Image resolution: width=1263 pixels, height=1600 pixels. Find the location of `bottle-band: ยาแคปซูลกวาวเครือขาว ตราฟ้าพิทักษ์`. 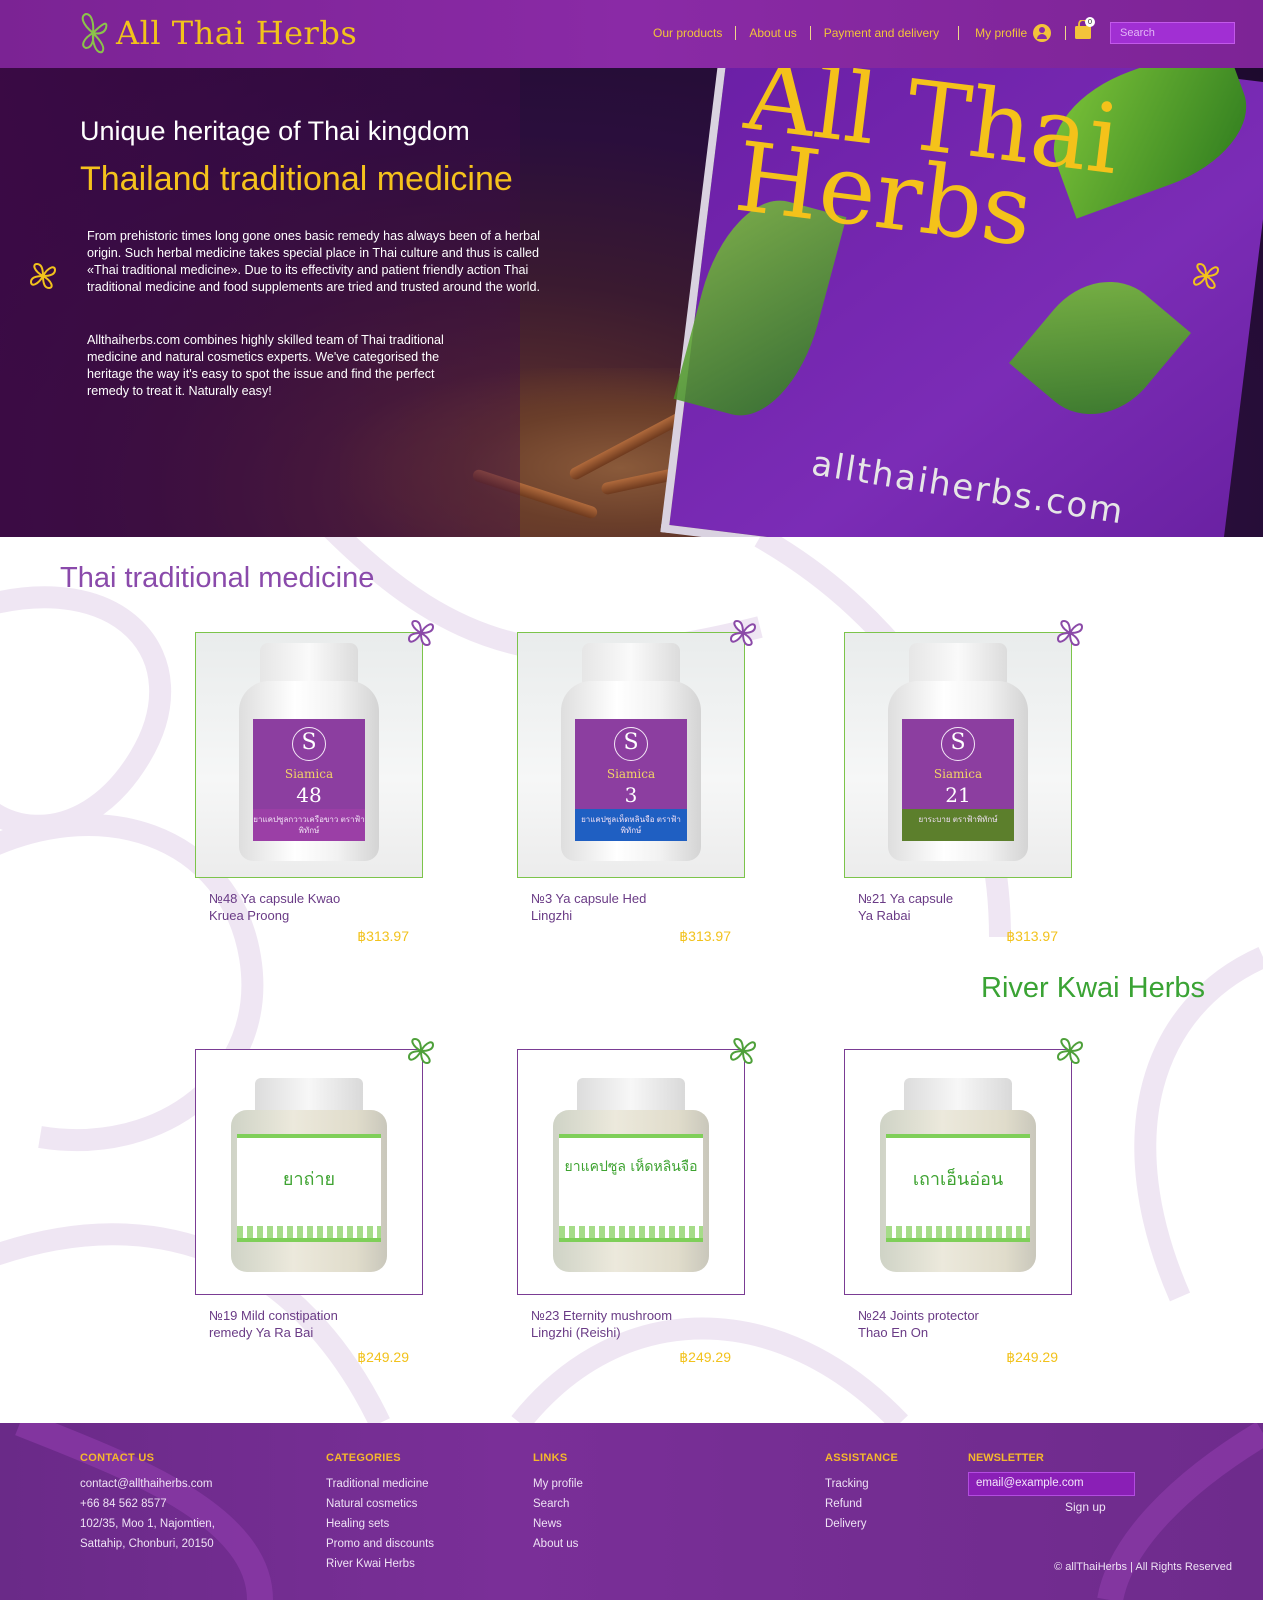

bottle-band: ยาแคปซูลกวาวเครือขาว ตราฟ้าพิทักษ์ is located at coordinates (309, 825).